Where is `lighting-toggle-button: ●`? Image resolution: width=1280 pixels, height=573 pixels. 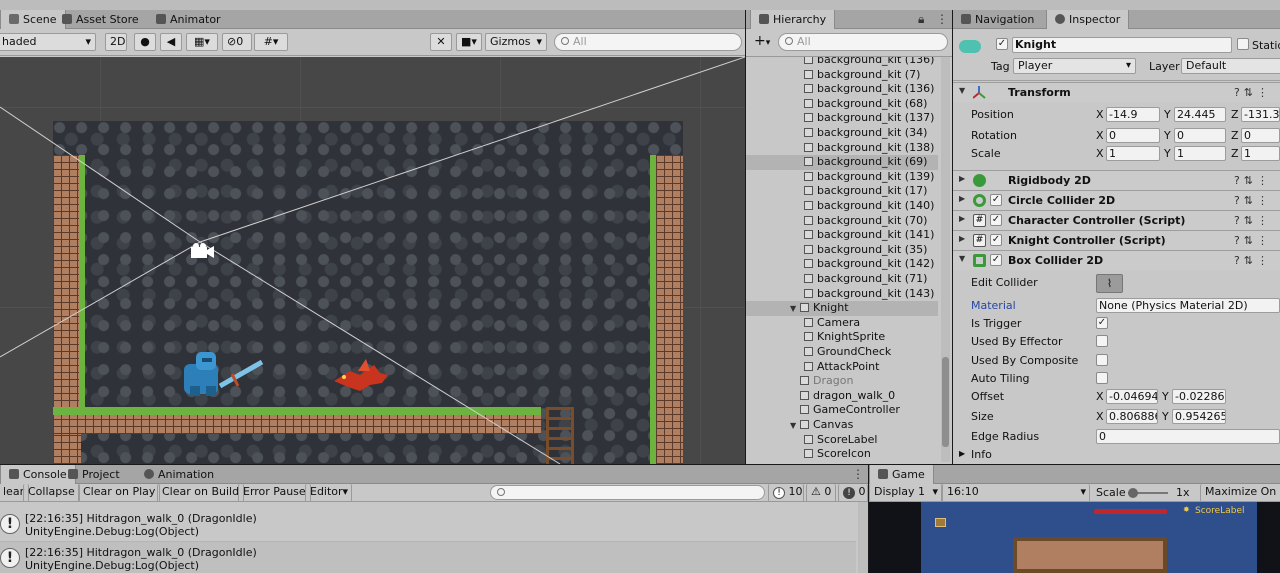
lighting-toggle-button: ● is located at coordinates (145, 42).